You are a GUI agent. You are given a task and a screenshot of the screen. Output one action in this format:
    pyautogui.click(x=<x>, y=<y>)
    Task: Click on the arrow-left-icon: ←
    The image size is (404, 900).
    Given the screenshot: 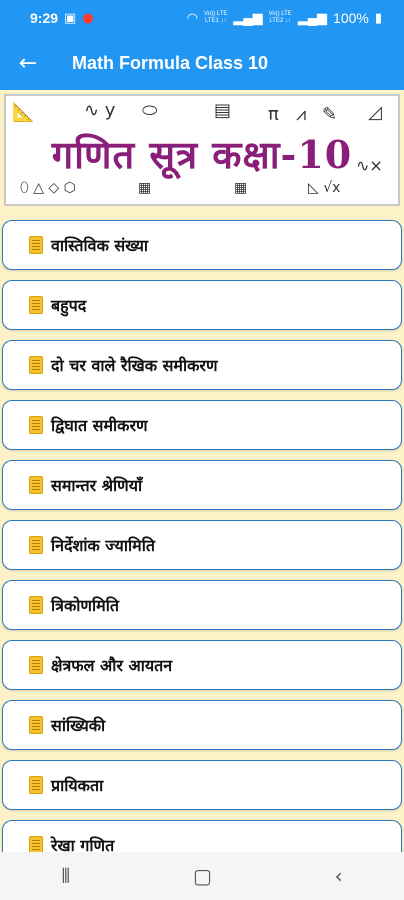 What is the action you would take?
    pyautogui.click(x=28, y=63)
    